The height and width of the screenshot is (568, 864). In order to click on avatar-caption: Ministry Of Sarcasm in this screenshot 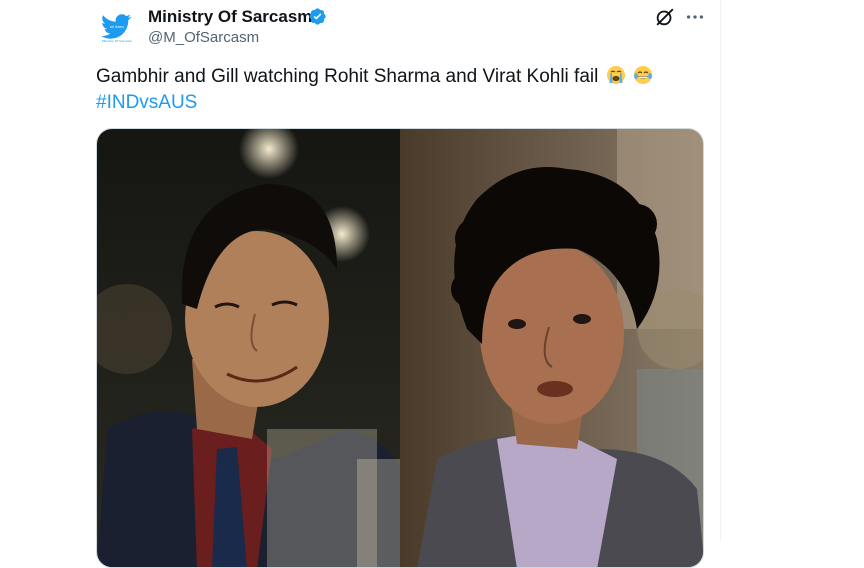, I will do `click(117, 41)`.